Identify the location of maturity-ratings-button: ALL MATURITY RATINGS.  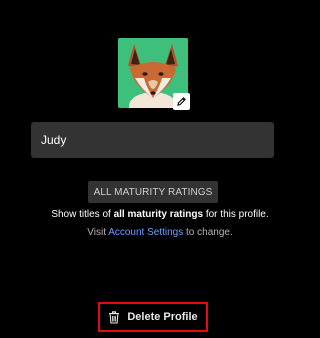
(153, 192).